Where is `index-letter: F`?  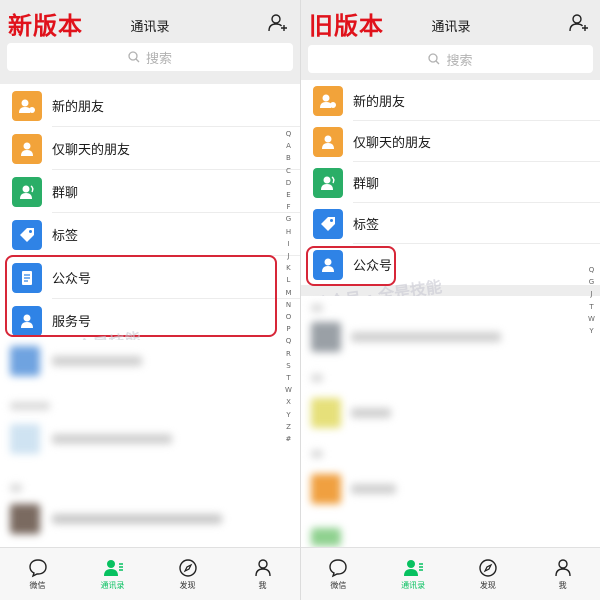
index-letter: F is located at coordinates (288, 207).